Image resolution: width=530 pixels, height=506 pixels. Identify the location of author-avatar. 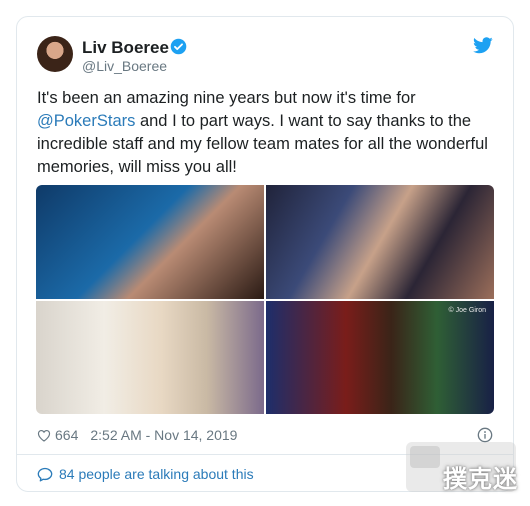
(55, 54).